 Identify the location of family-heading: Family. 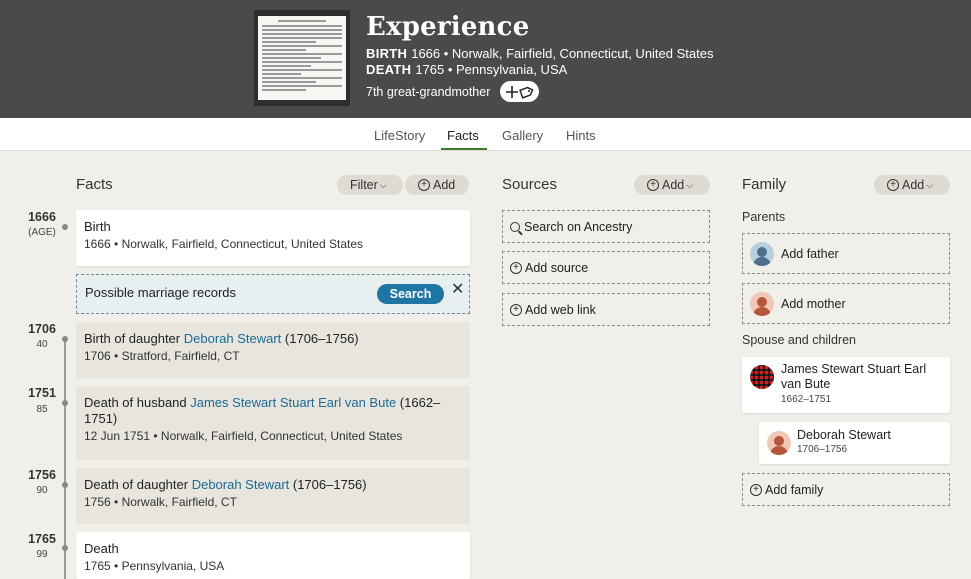
(764, 184).